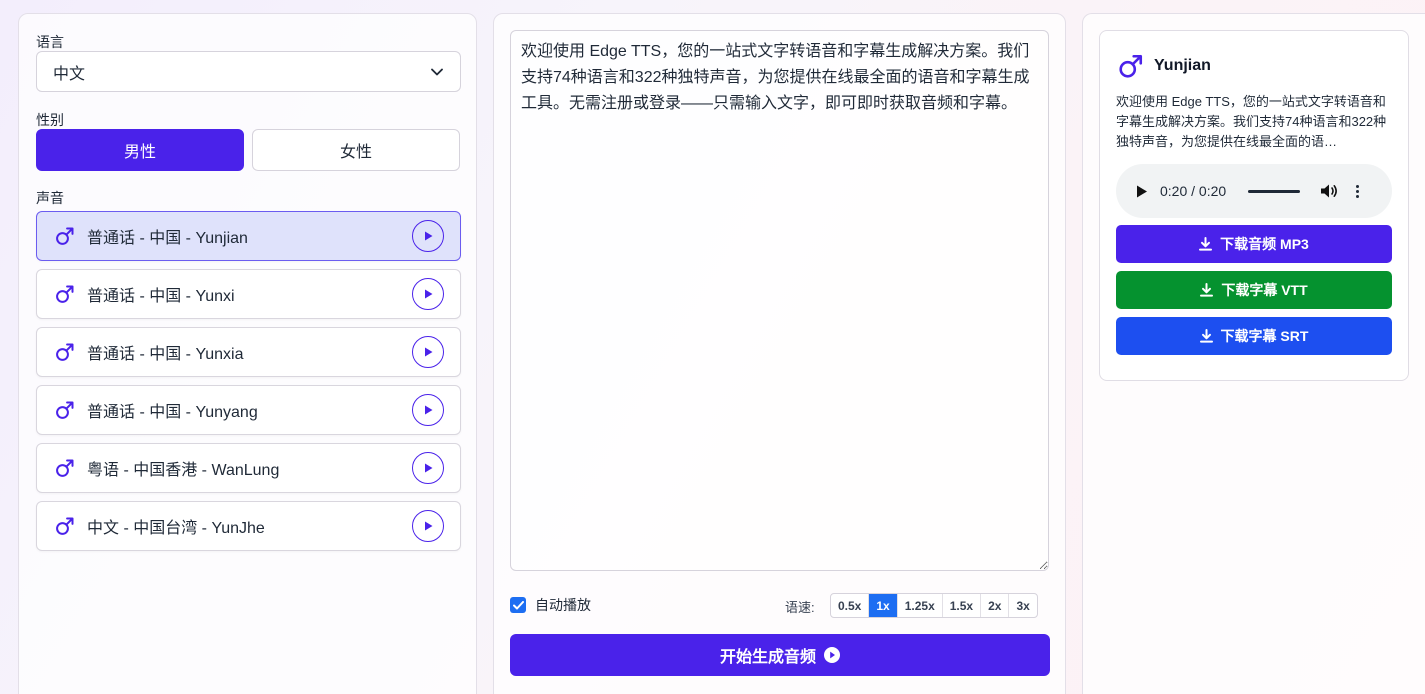  Describe the element at coordinates (50, 198) in the screenshot. I see `voice-label: 声音` at that location.